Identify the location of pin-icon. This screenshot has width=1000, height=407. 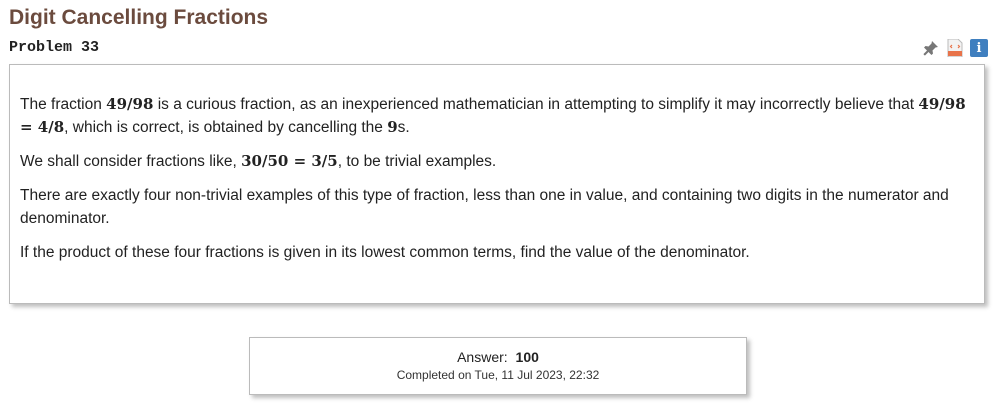
(931, 48).